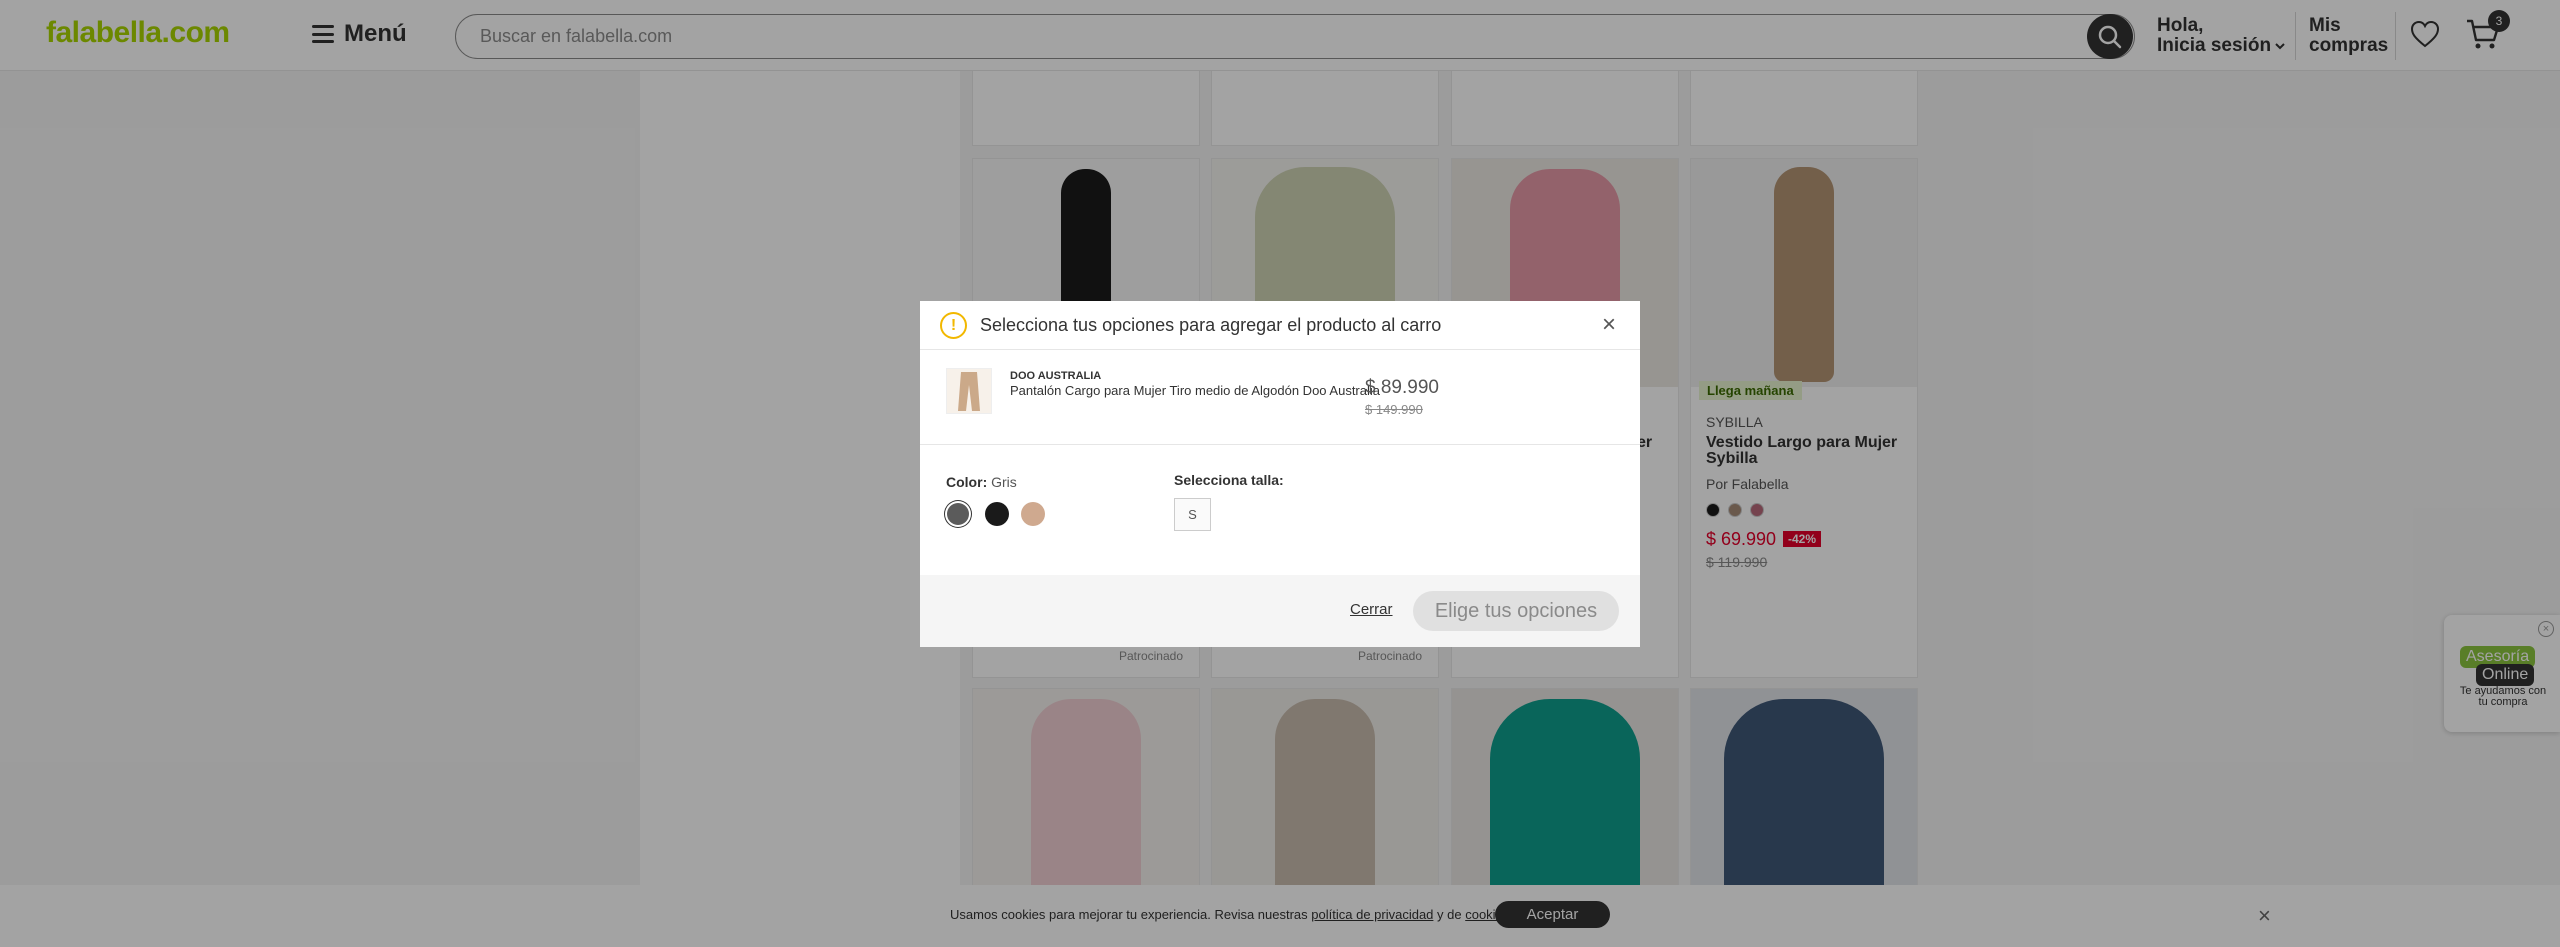 This screenshot has width=2560, height=947. What do you see at coordinates (1280, 510) in the screenshot?
I see `modal-options: Color: Gris Selecciona talla: S` at bounding box center [1280, 510].